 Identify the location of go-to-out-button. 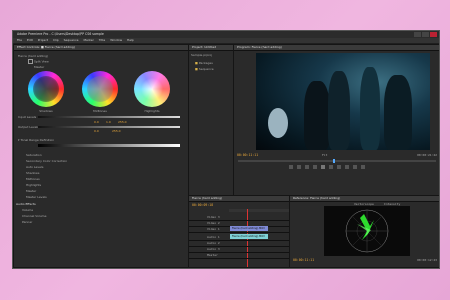
(331, 167).